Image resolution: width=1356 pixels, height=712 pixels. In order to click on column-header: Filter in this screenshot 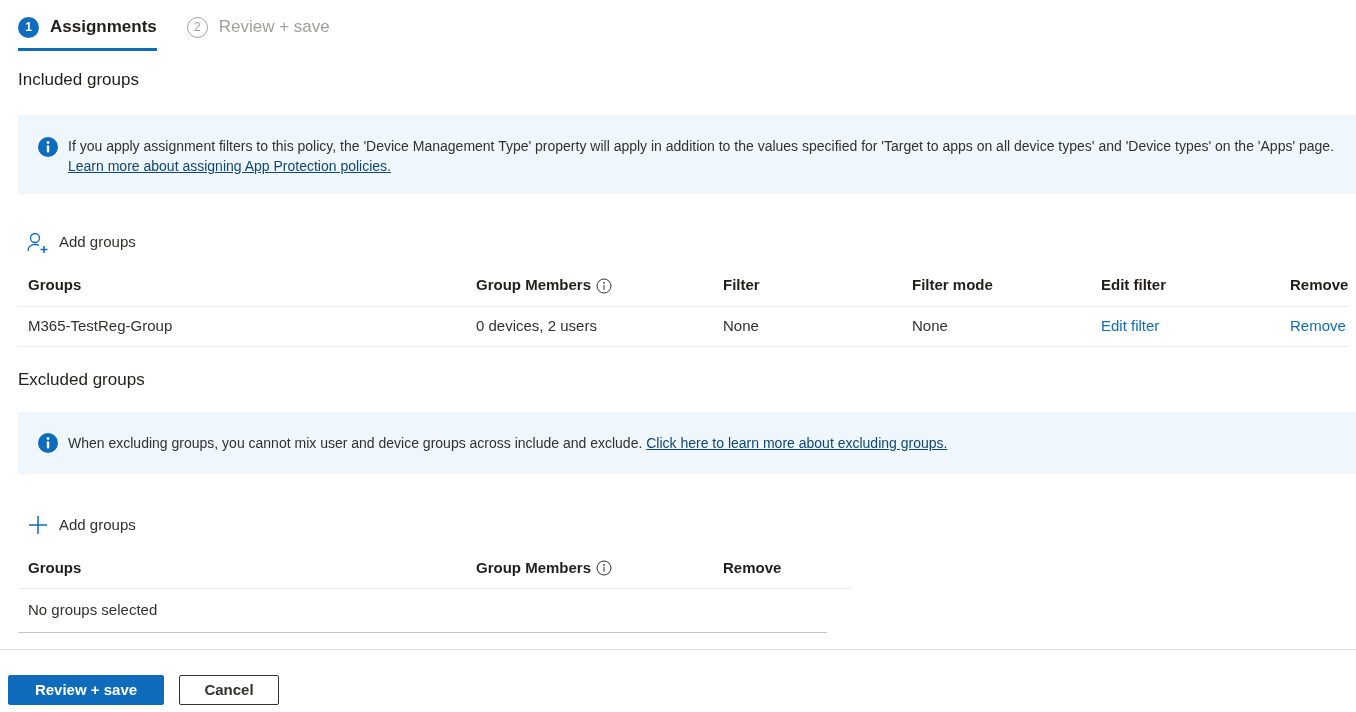, I will do `click(741, 285)`.